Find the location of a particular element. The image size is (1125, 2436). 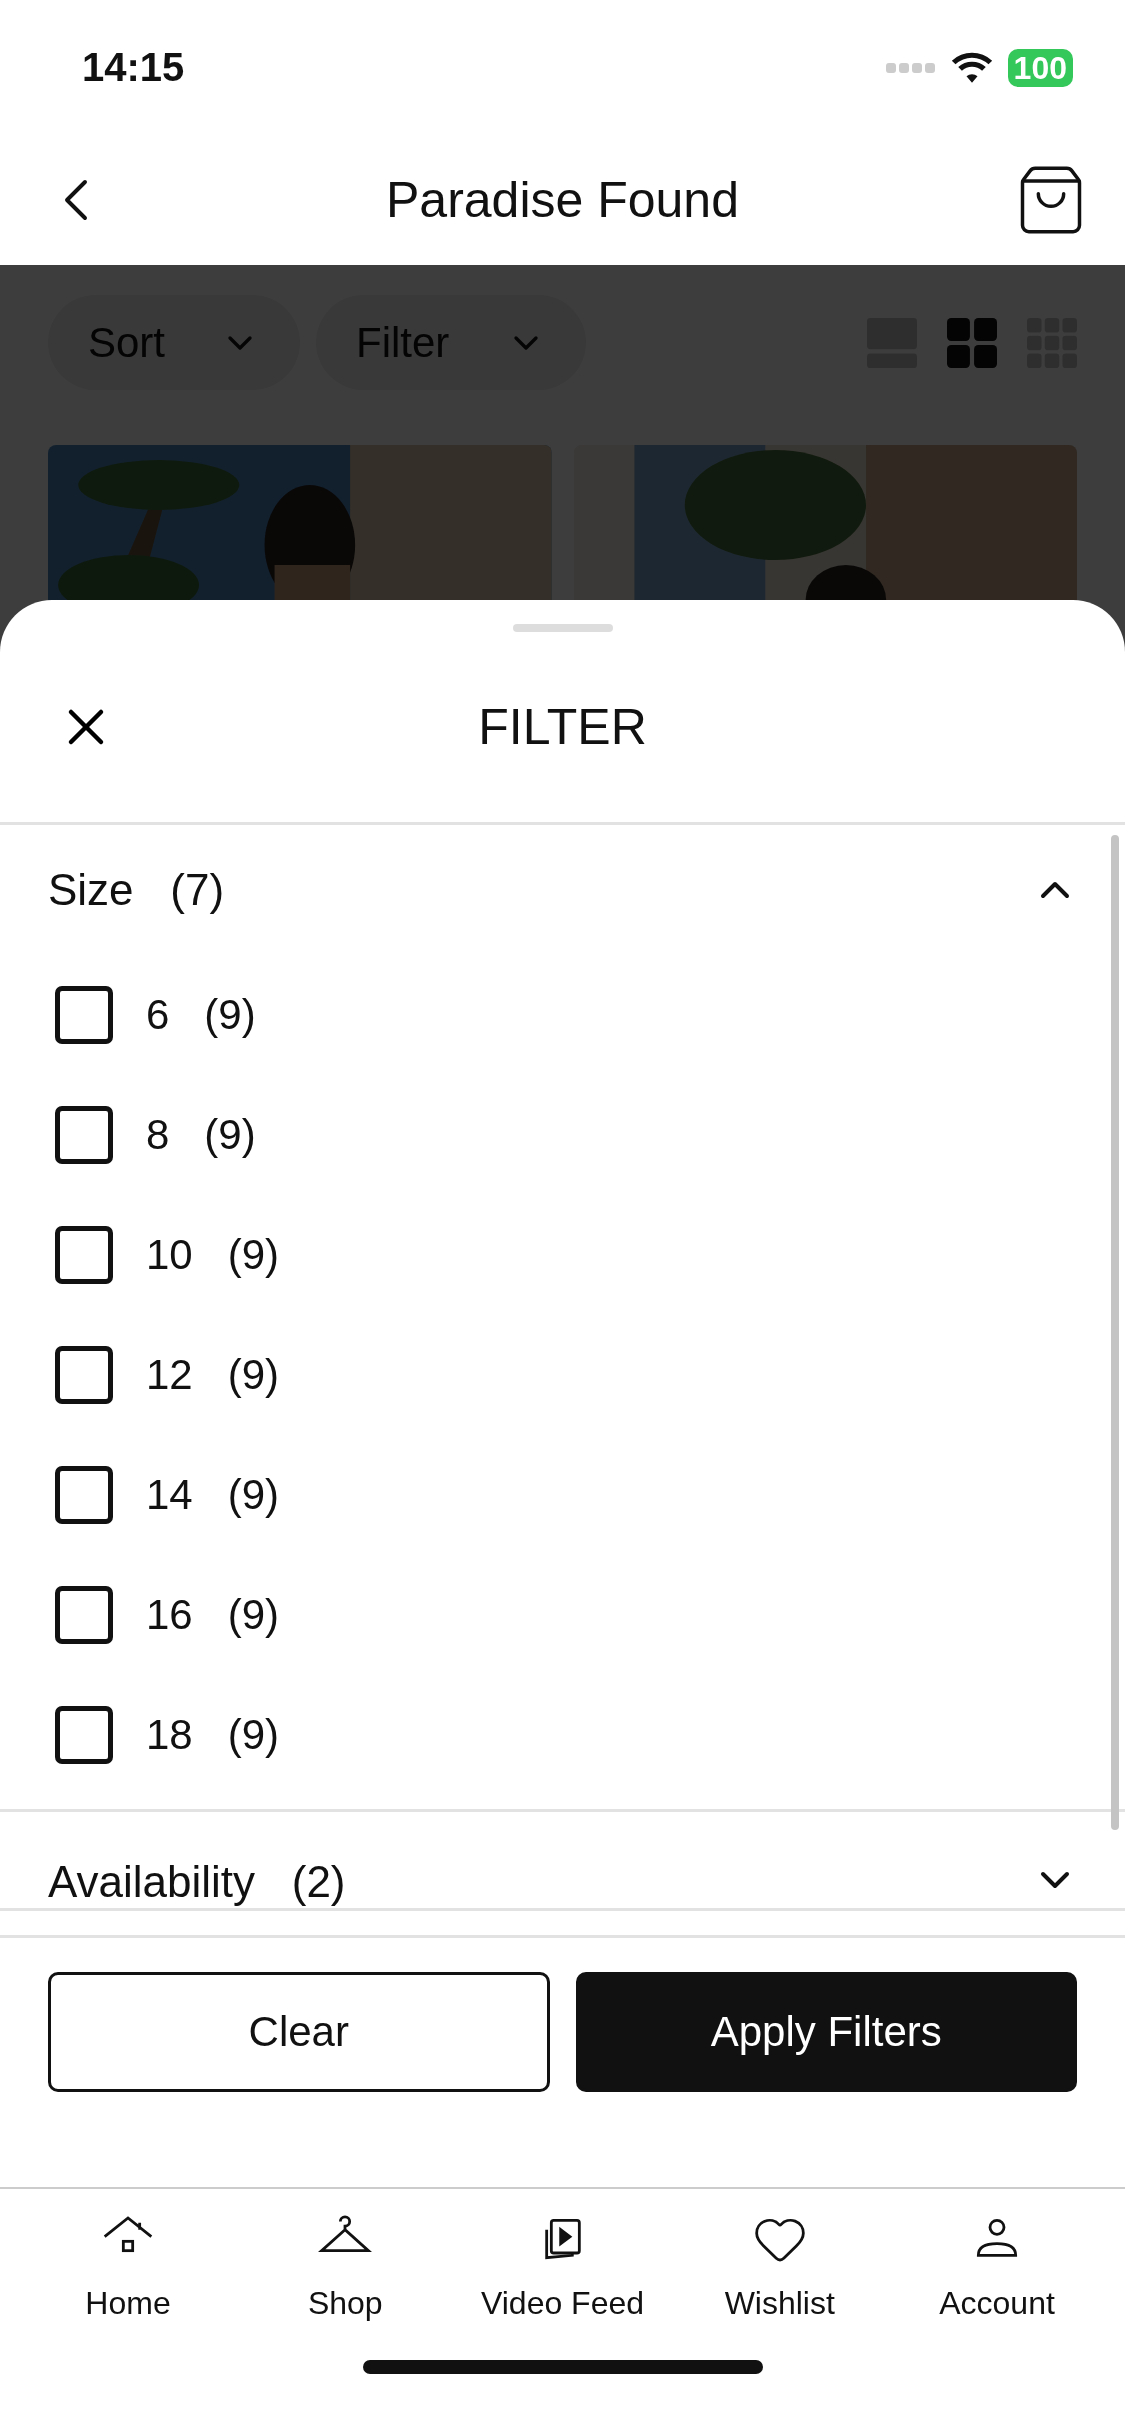

option-label: 14 (9) is located at coordinates (213, 1495).